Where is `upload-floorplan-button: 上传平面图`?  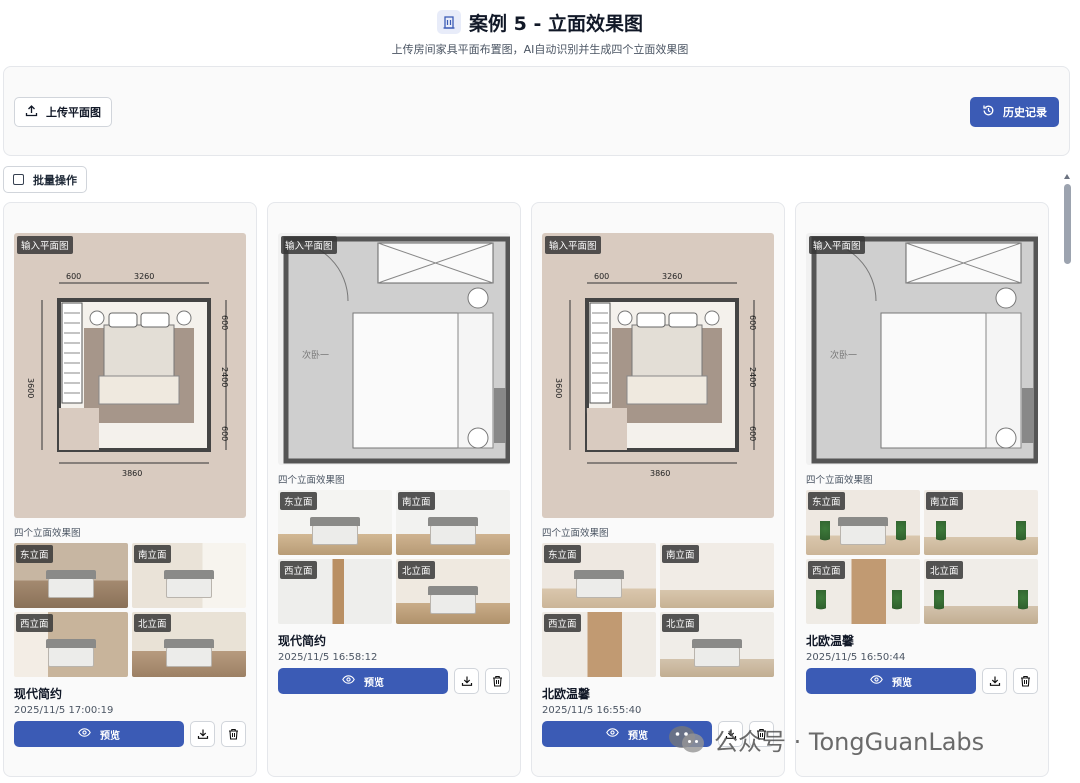
upload-floorplan-button: 上传平面图 is located at coordinates (63, 112).